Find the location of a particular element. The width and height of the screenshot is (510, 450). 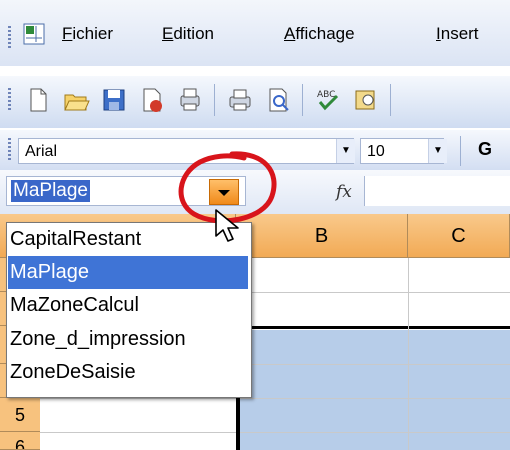

mouse-cursor-icon is located at coordinates (227, 225).